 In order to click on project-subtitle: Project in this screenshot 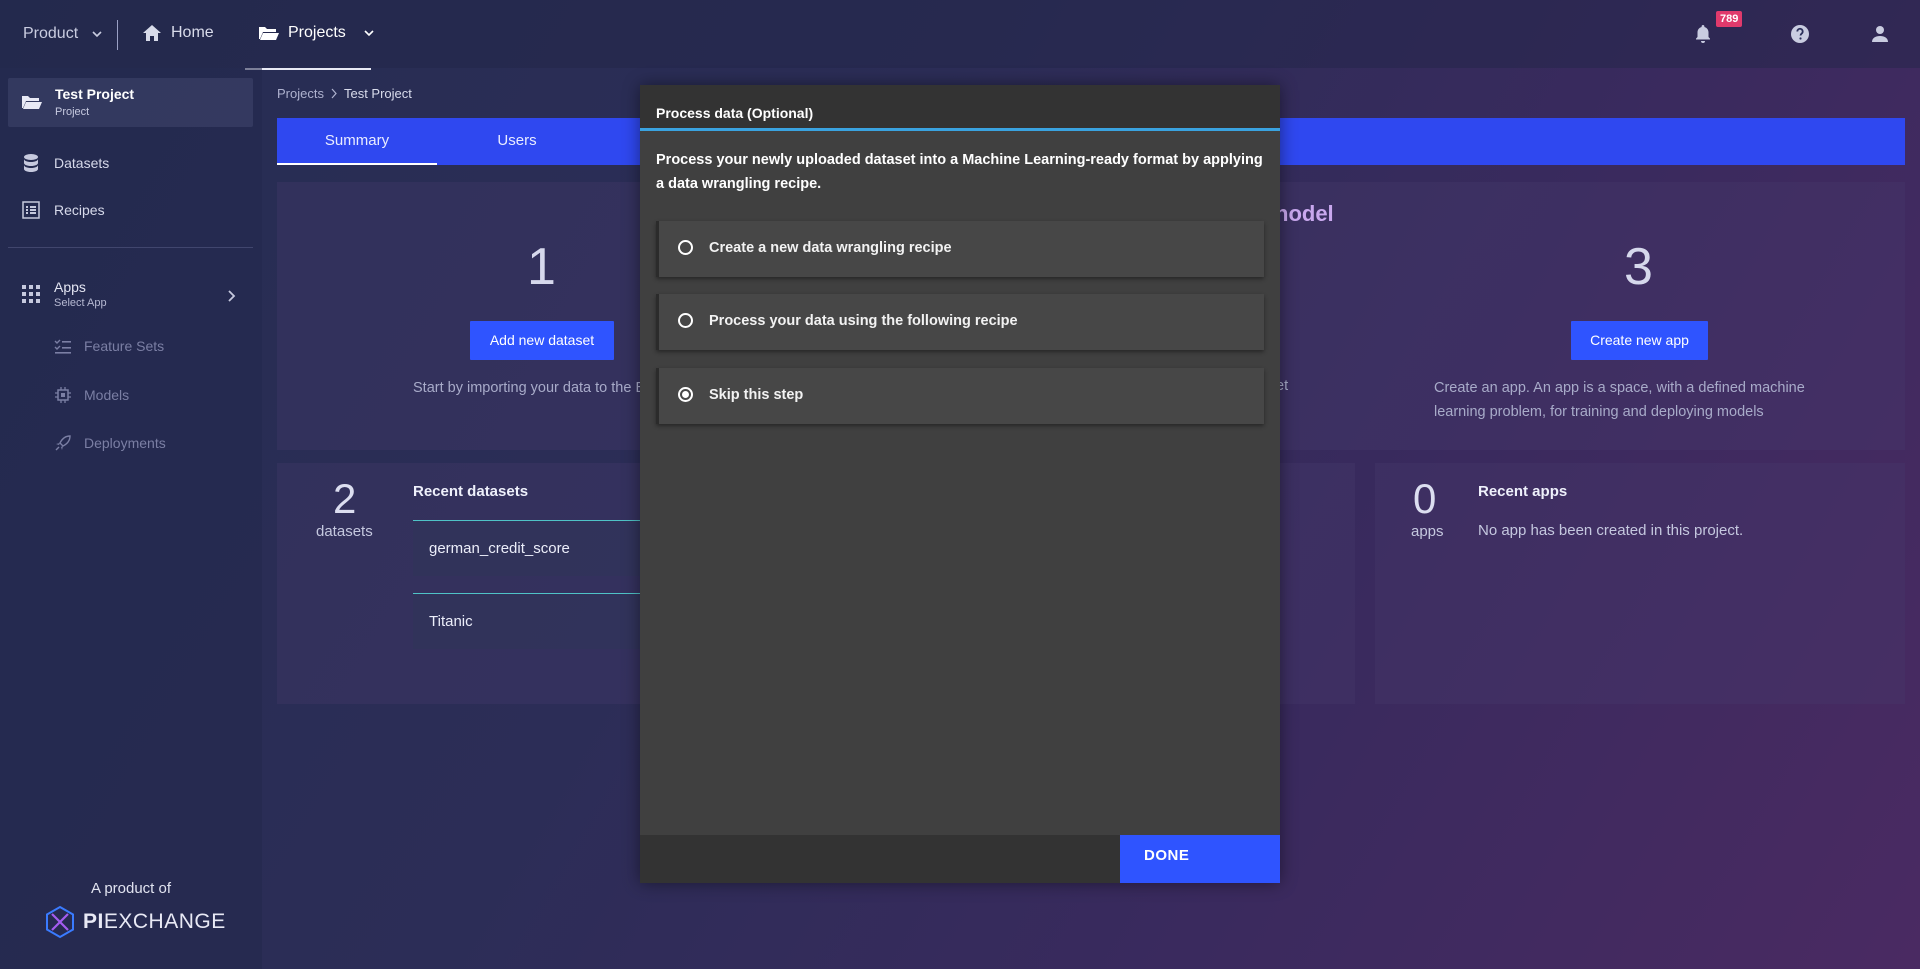, I will do `click(72, 112)`.